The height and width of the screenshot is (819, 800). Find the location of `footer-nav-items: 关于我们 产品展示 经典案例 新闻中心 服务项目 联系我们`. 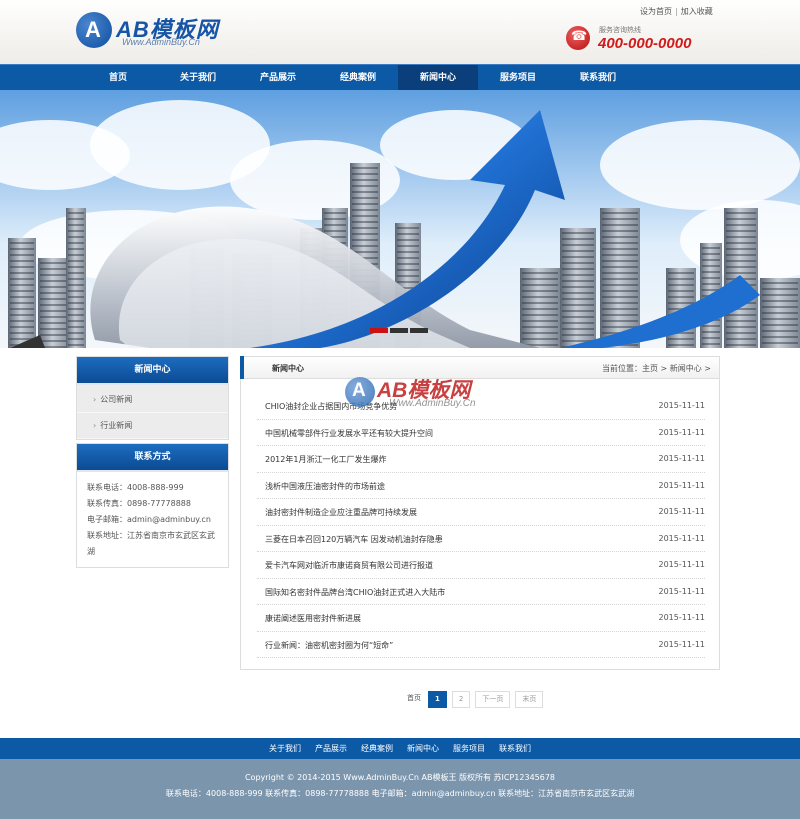

footer-nav-items: 关于我们 产品展示 经典案例 新闻中心 服务项目 联系我们 is located at coordinates (400, 748).